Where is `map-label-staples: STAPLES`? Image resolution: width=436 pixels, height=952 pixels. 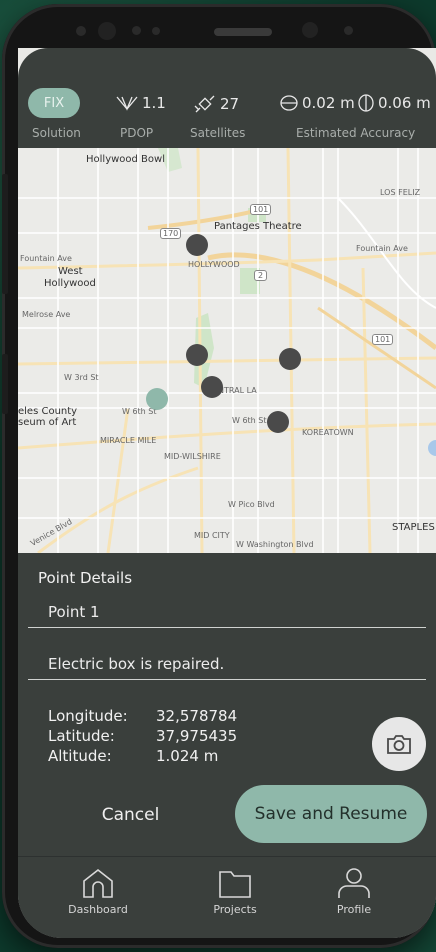
map-label-staples: STAPLES is located at coordinates (413, 527).